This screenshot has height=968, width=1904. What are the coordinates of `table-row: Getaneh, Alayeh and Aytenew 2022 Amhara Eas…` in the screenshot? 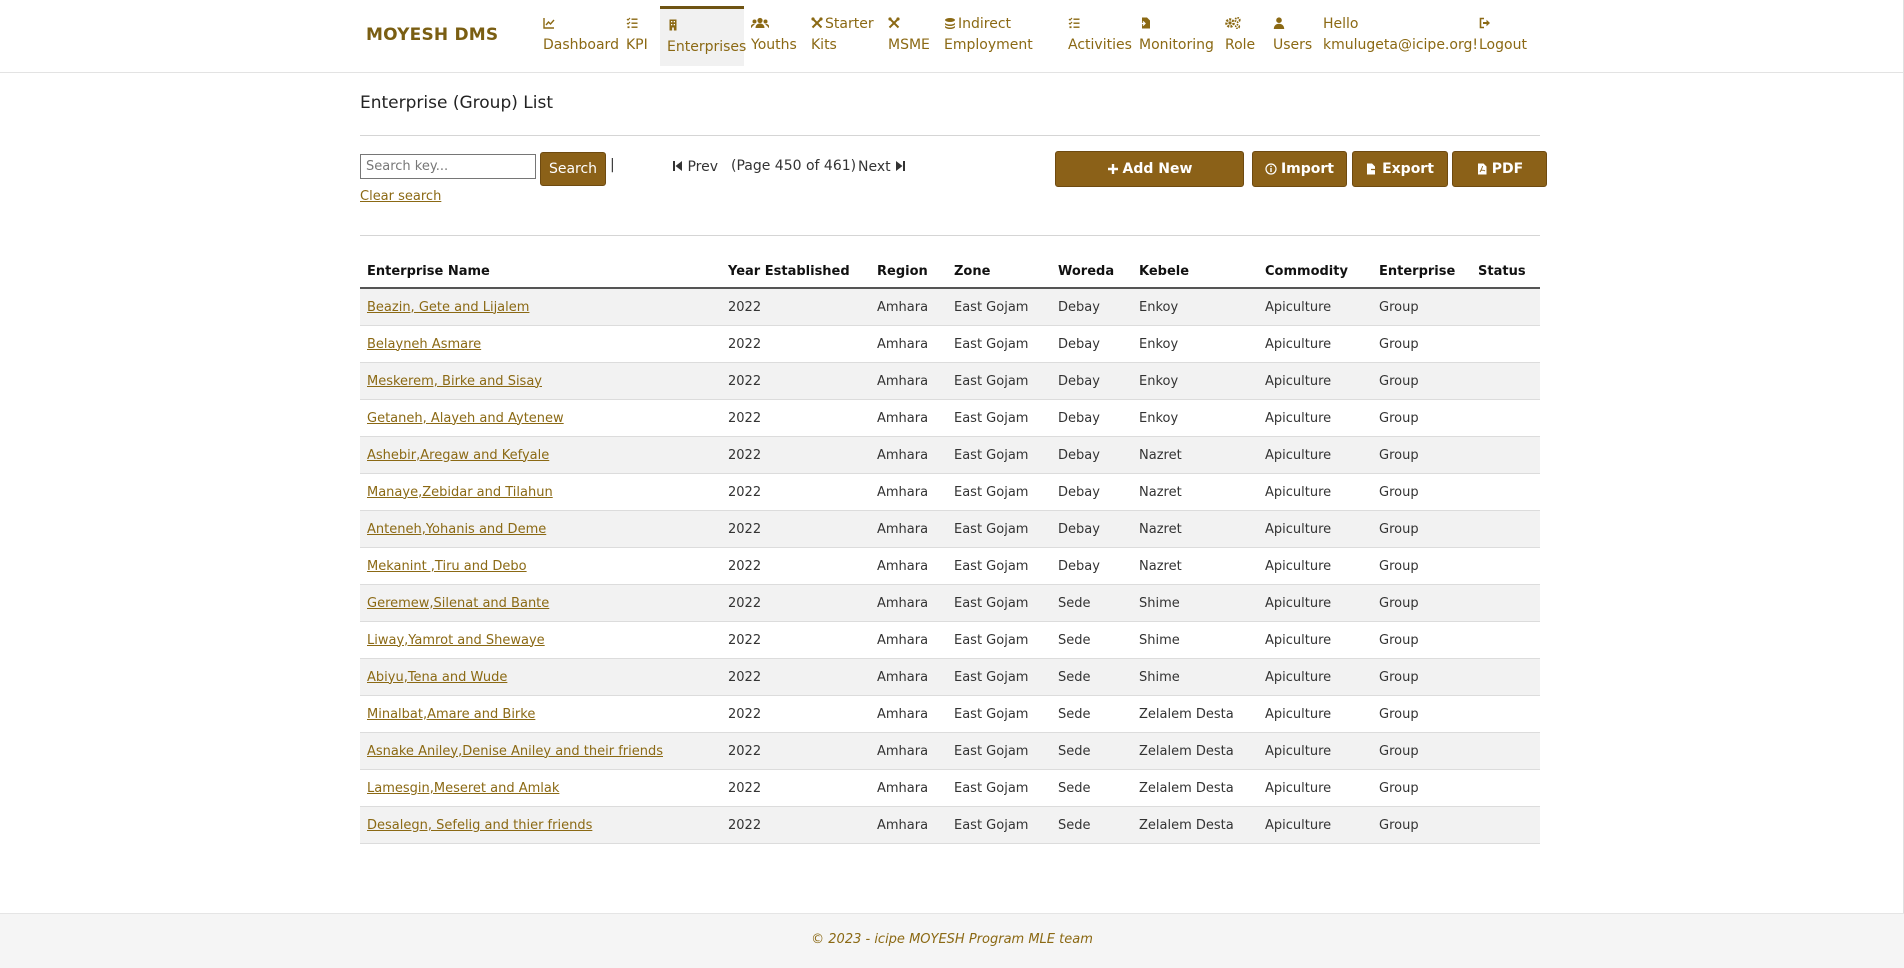 It's located at (950, 418).